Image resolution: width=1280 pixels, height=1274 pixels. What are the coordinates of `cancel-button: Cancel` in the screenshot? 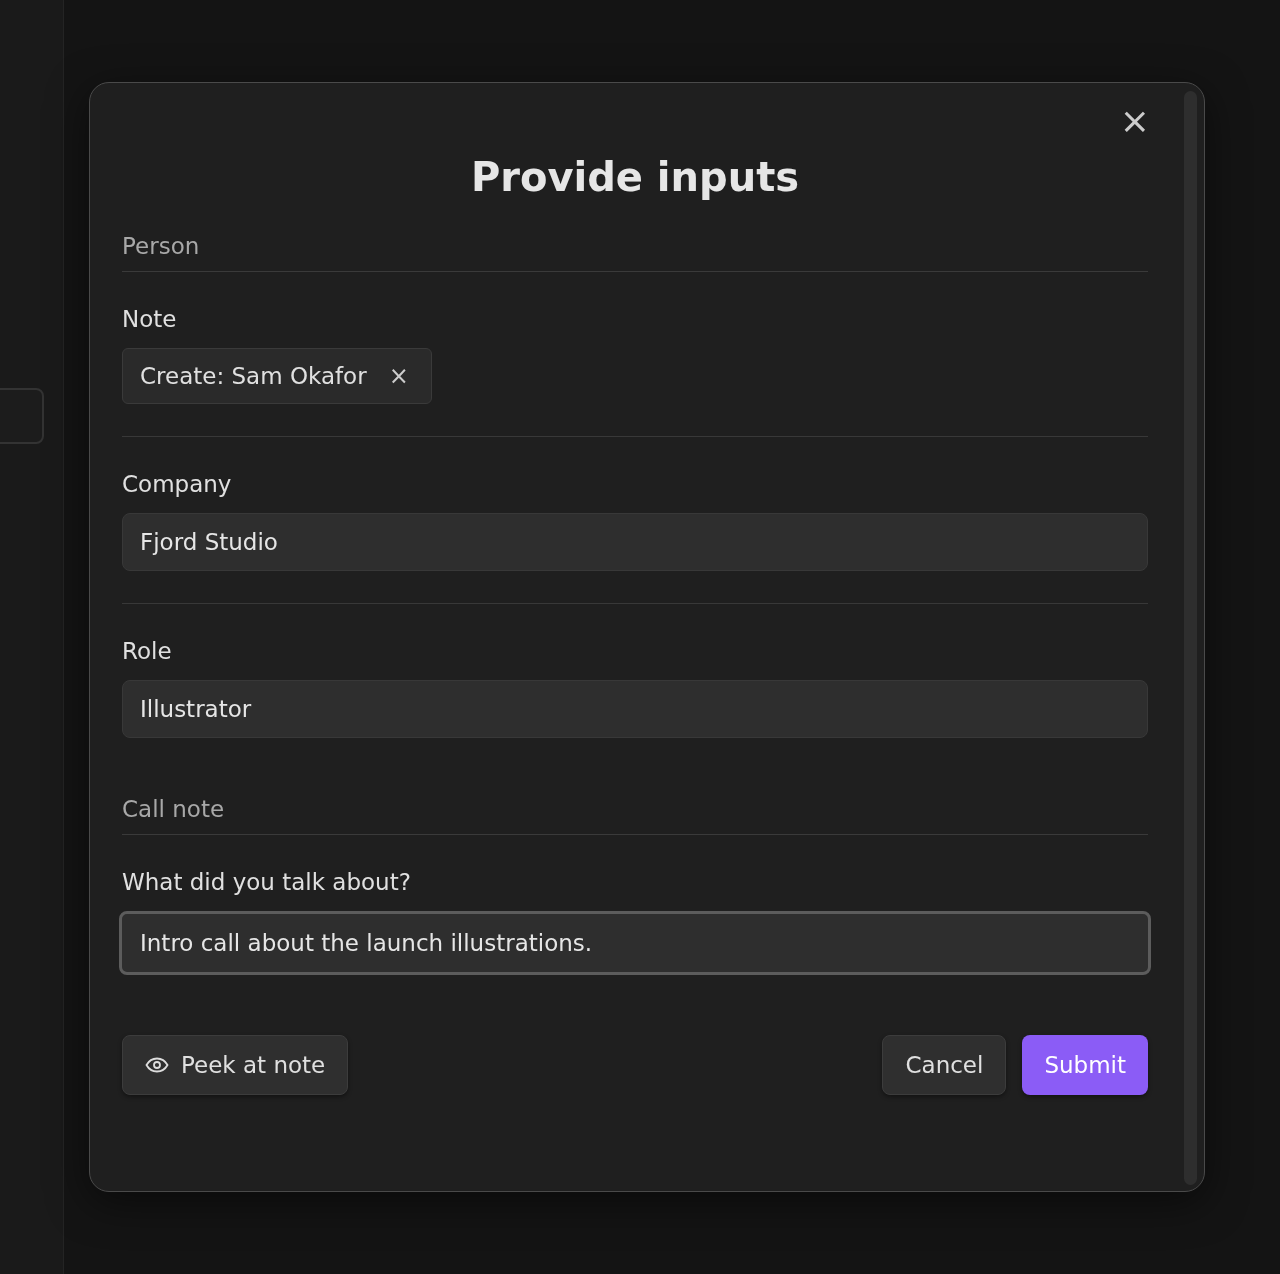 It's located at (944, 1065).